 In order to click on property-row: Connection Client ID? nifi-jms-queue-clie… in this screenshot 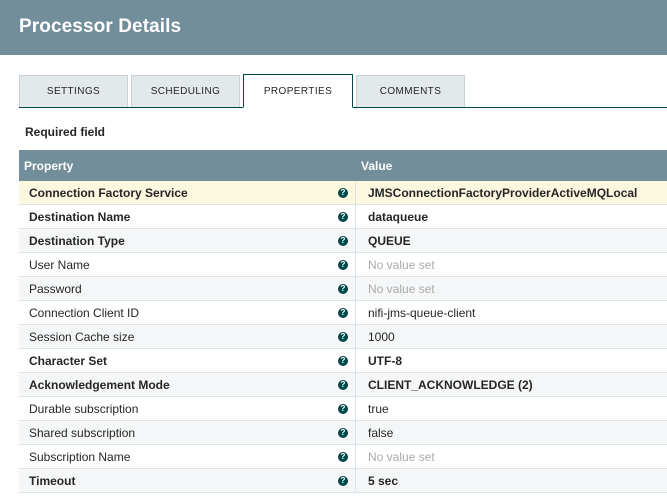, I will do `click(343, 313)`.